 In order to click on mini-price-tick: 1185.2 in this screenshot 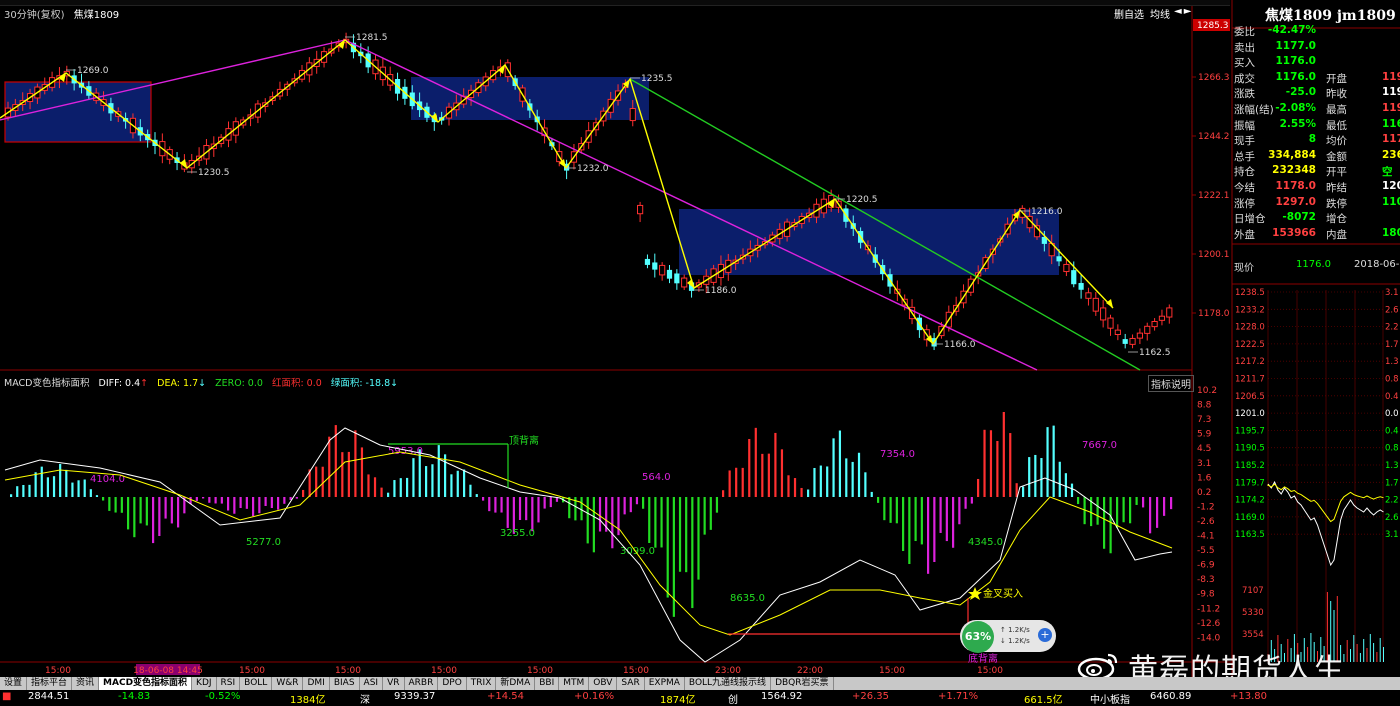, I will do `click(1250, 466)`.